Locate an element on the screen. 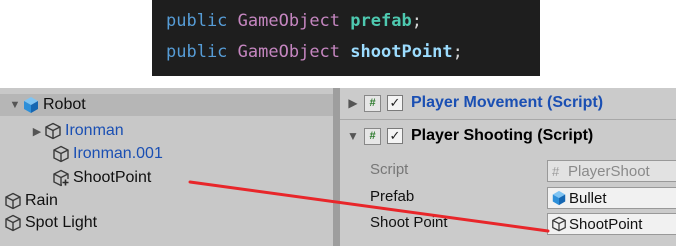 This screenshot has height=246, width=676. code-line-2: public GameObject shootPoint; is located at coordinates (346, 52).